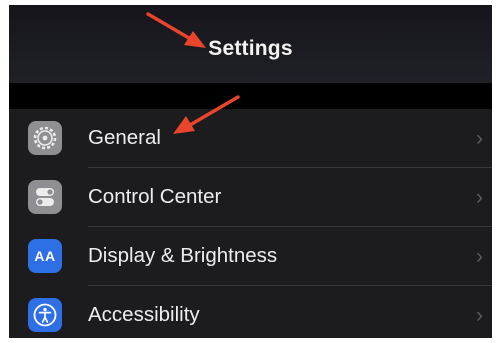 This screenshot has width=498, height=343. Describe the element at coordinates (183, 255) in the screenshot. I see `settings-item-label: Display & Brightness` at that location.